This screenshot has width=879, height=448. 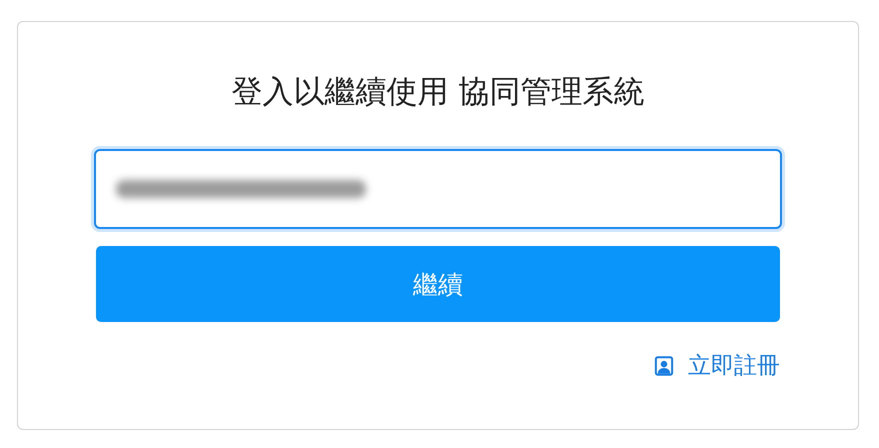 I want to click on contact-card-icon, so click(x=664, y=365).